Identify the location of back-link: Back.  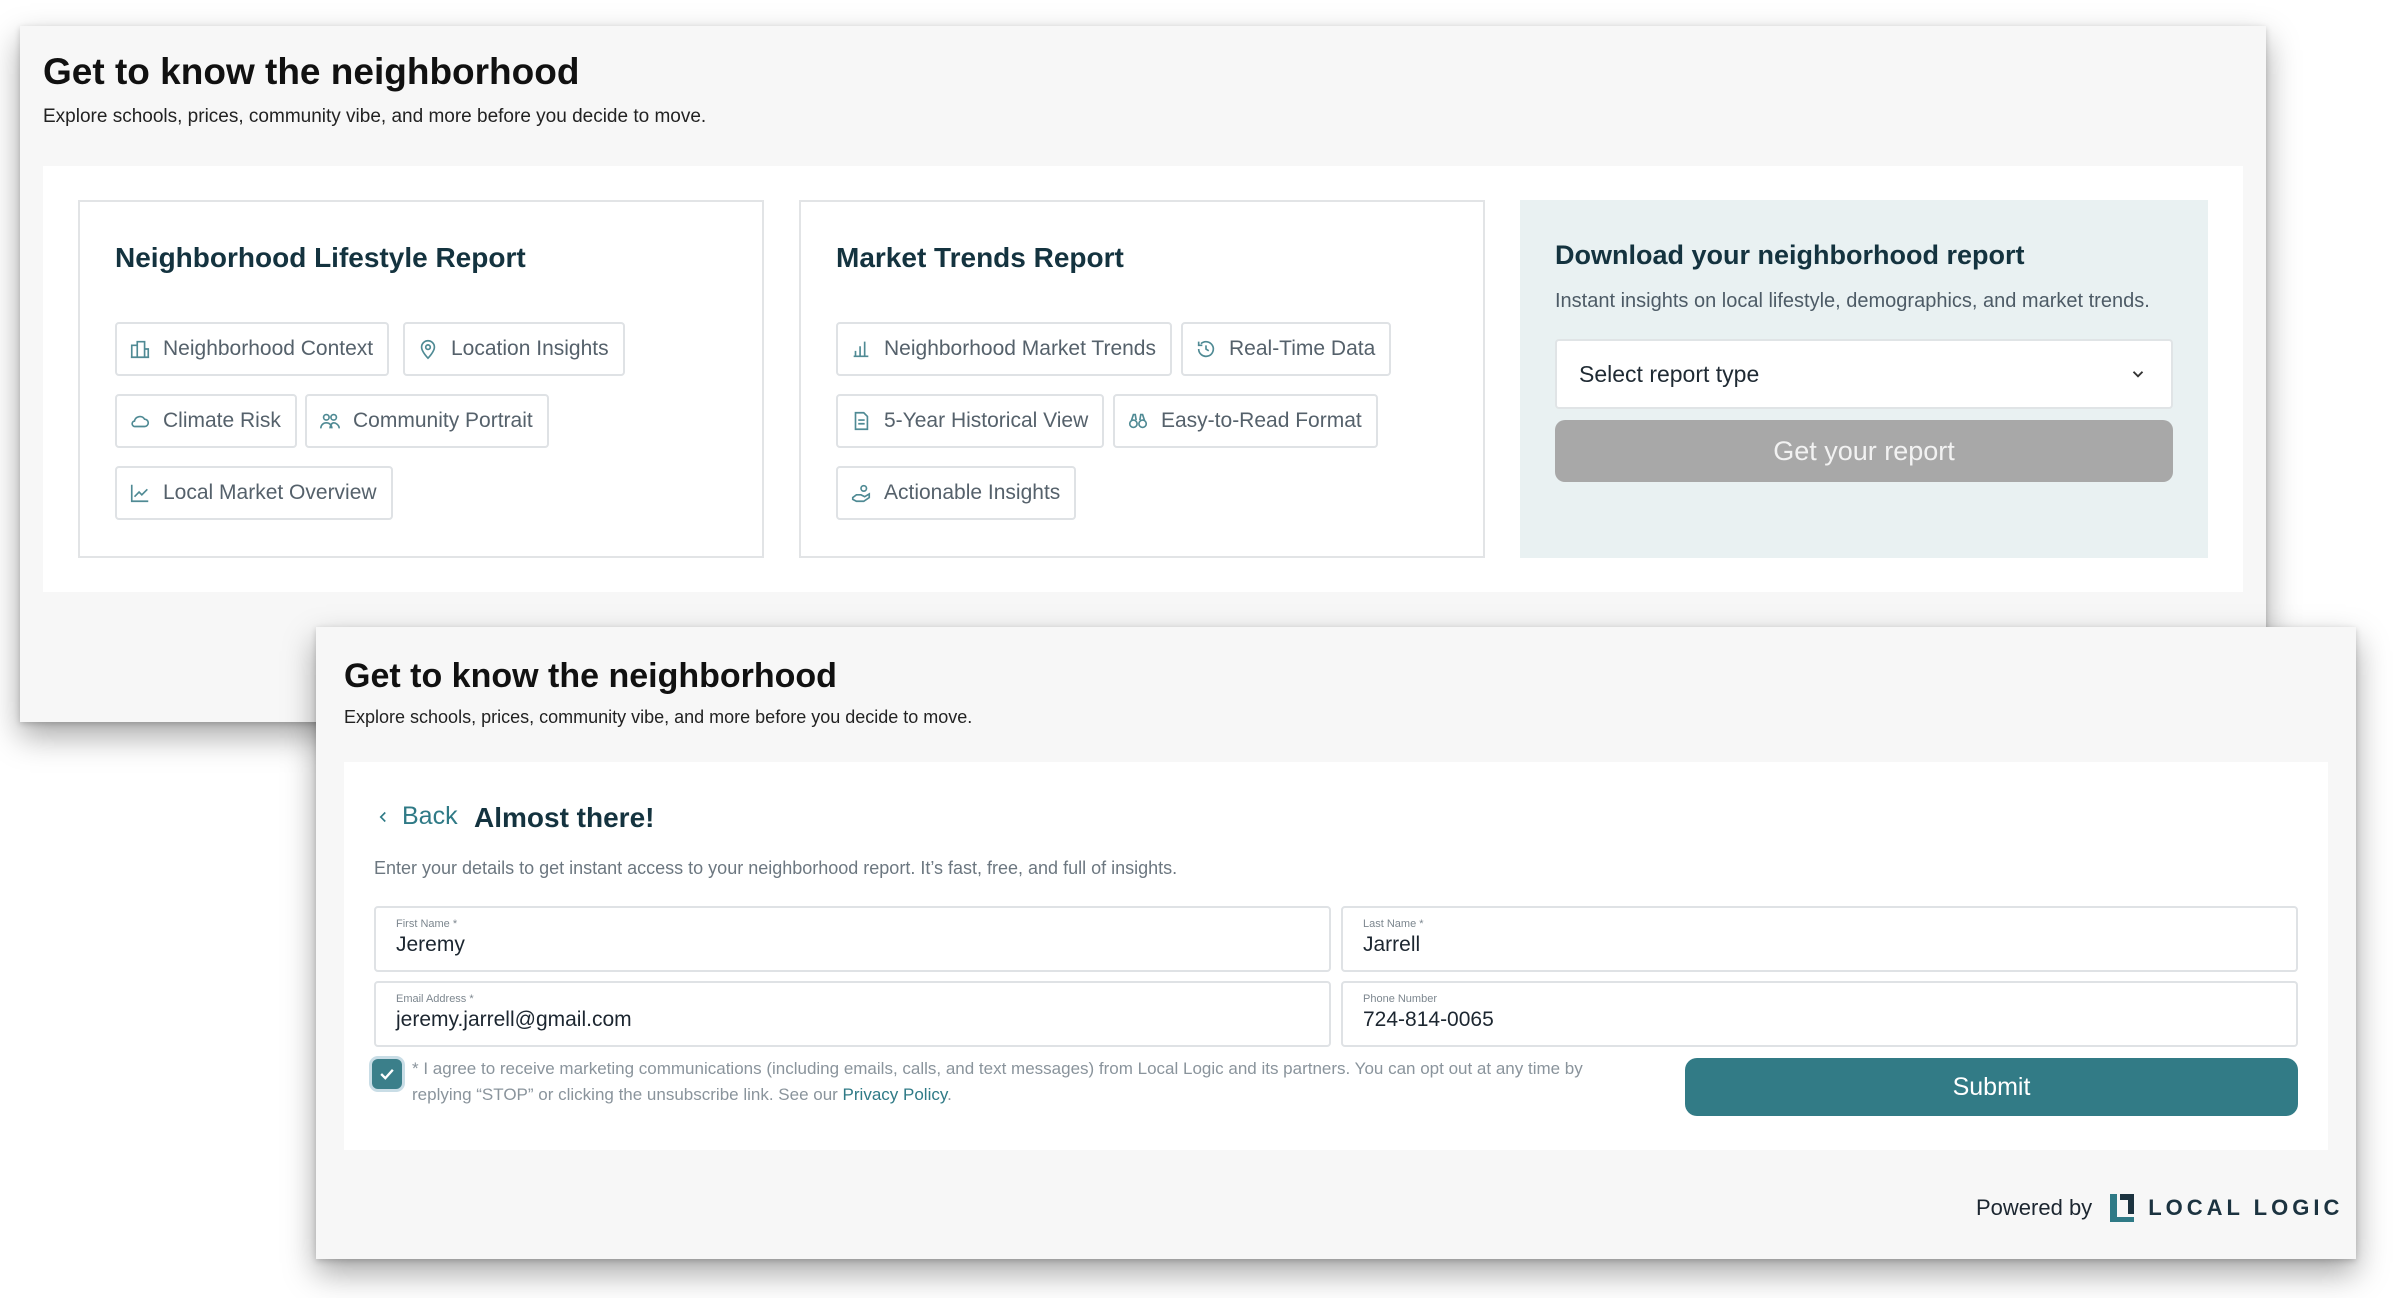
(416, 816).